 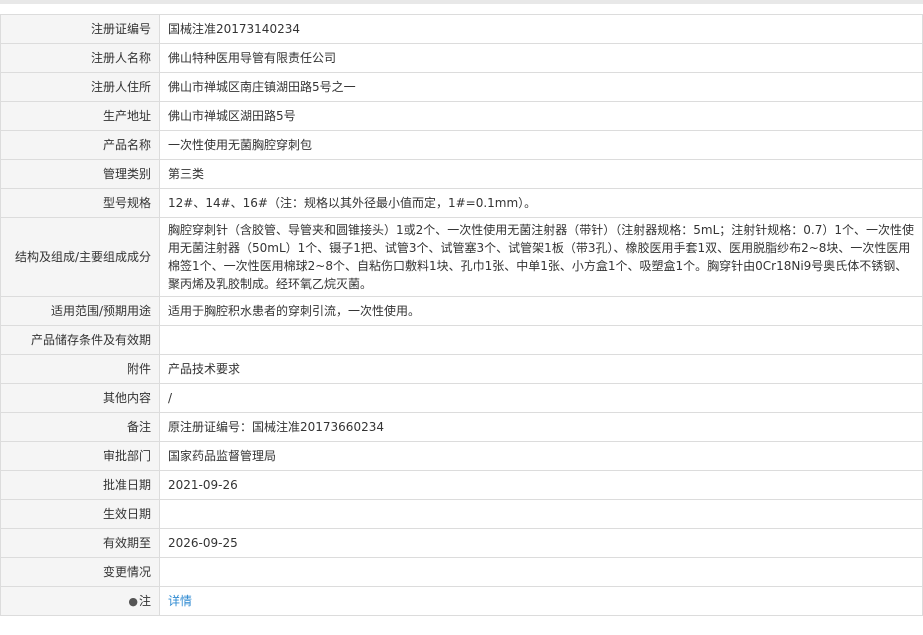 What do you see at coordinates (80, 116) in the screenshot?
I see `row-label: 生产地址` at bounding box center [80, 116].